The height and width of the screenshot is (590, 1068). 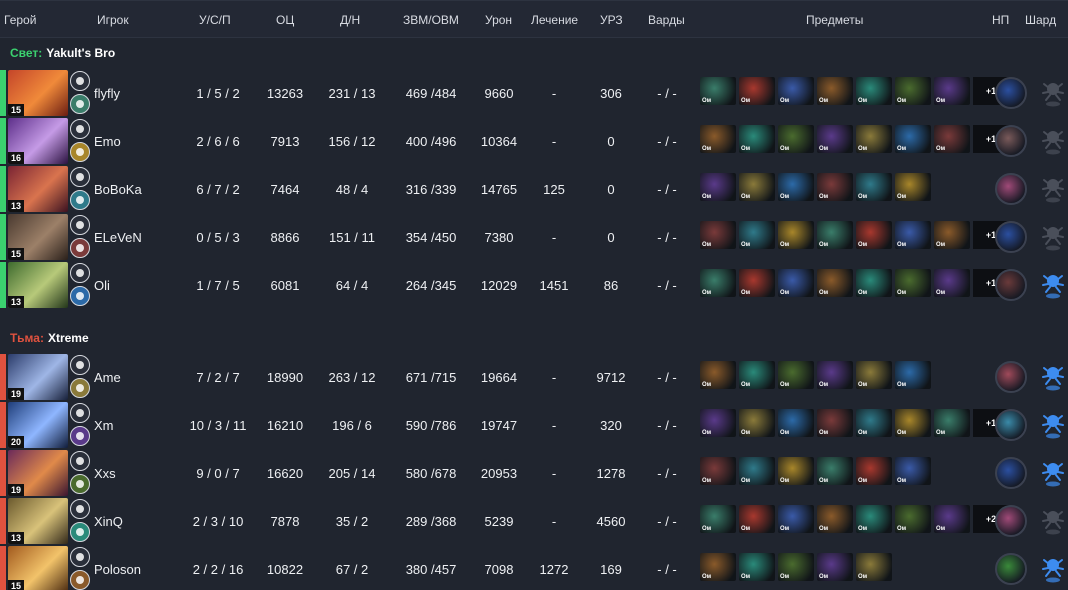 What do you see at coordinates (68, 338) in the screenshot?
I see `dire-team-name: Xtreme` at bounding box center [68, 338].